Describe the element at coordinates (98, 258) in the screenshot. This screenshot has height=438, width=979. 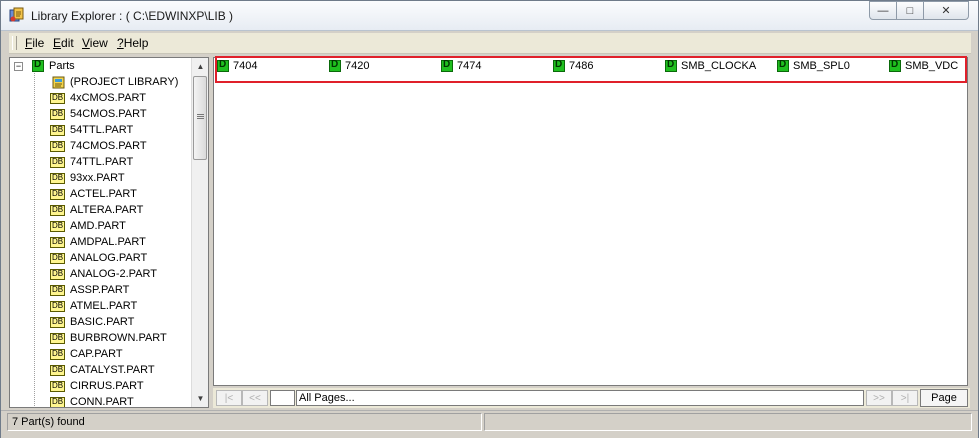
I see `tree-item: ANALOG.PART` at that location.